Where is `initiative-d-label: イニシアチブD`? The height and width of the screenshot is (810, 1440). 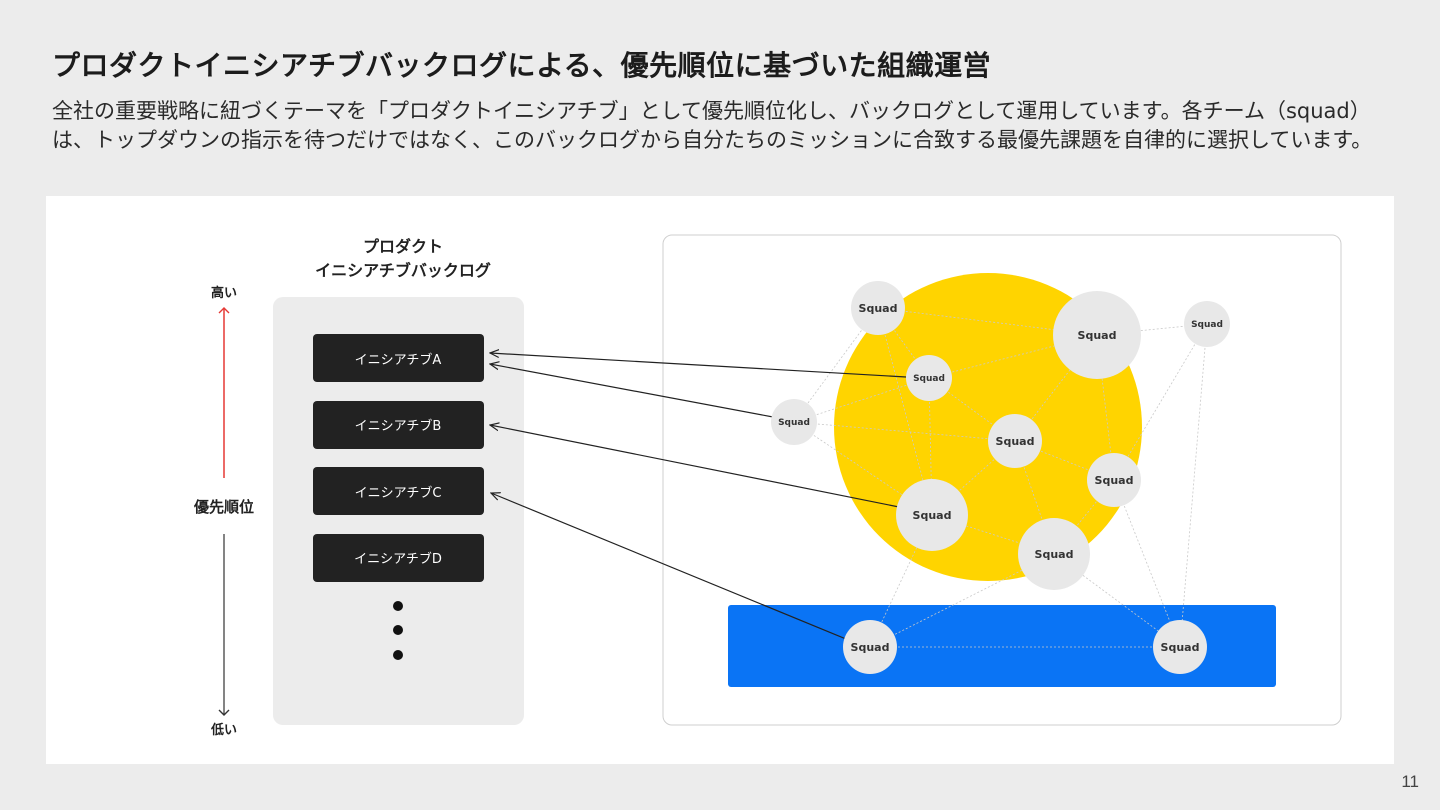 initiative-d-label: イニシアチブD is located at coordinates (398, 559).